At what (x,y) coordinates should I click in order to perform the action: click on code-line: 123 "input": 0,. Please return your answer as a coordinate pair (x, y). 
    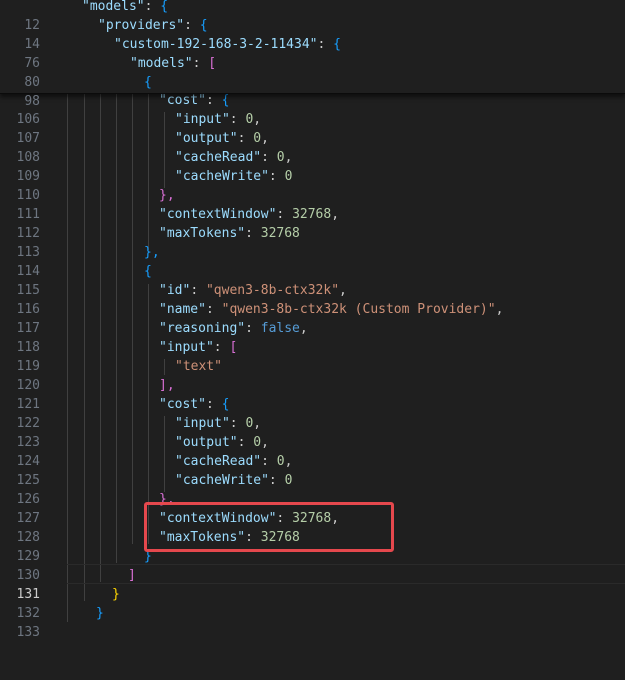
    Looking at the image, I should click on (312, 432).